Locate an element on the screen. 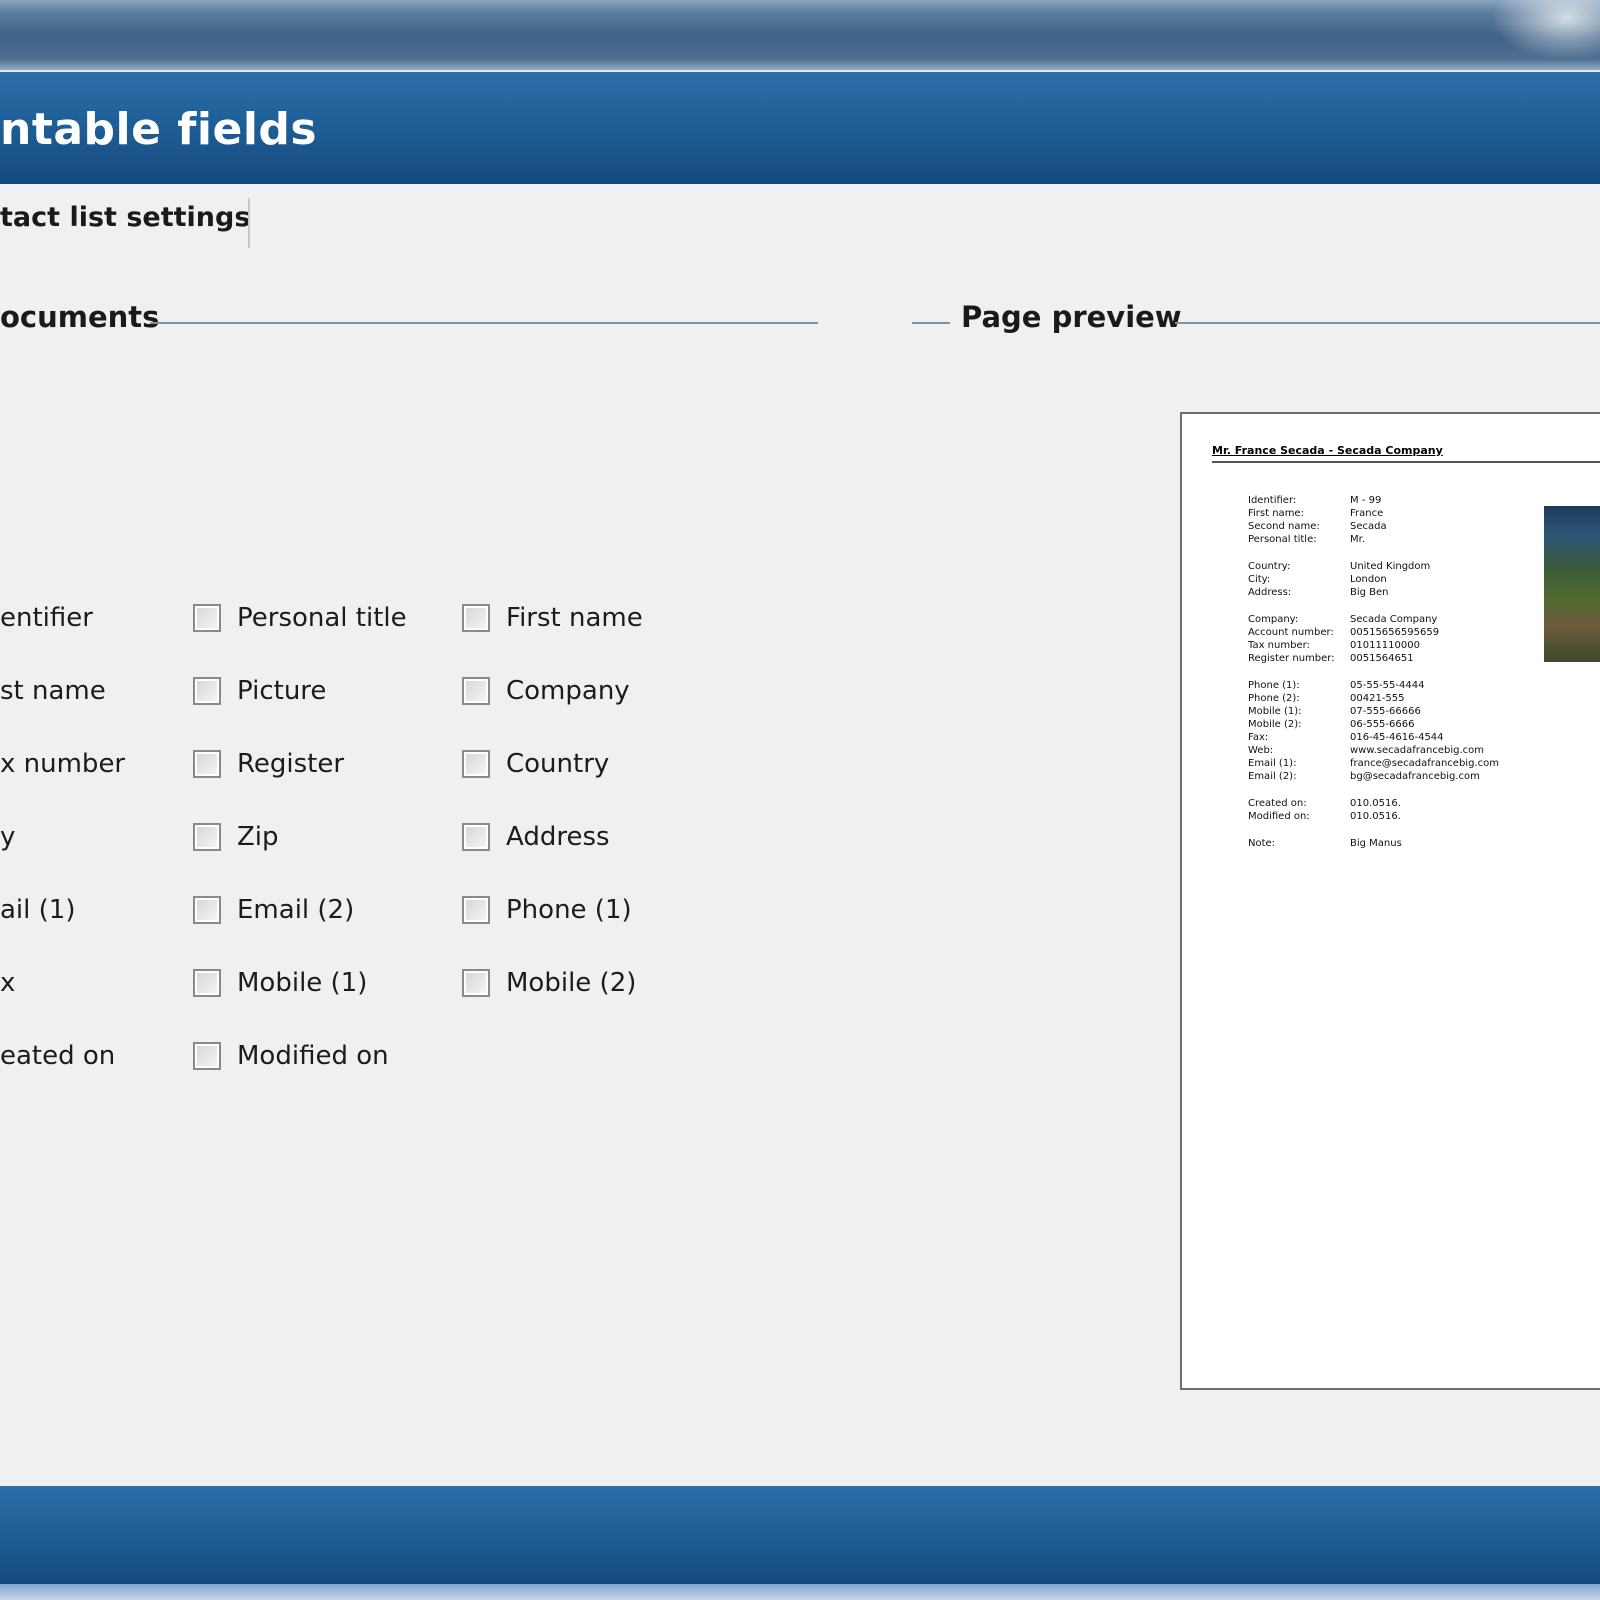  checkbox-label: Mobile (1) is located at coordinates (302, 983).